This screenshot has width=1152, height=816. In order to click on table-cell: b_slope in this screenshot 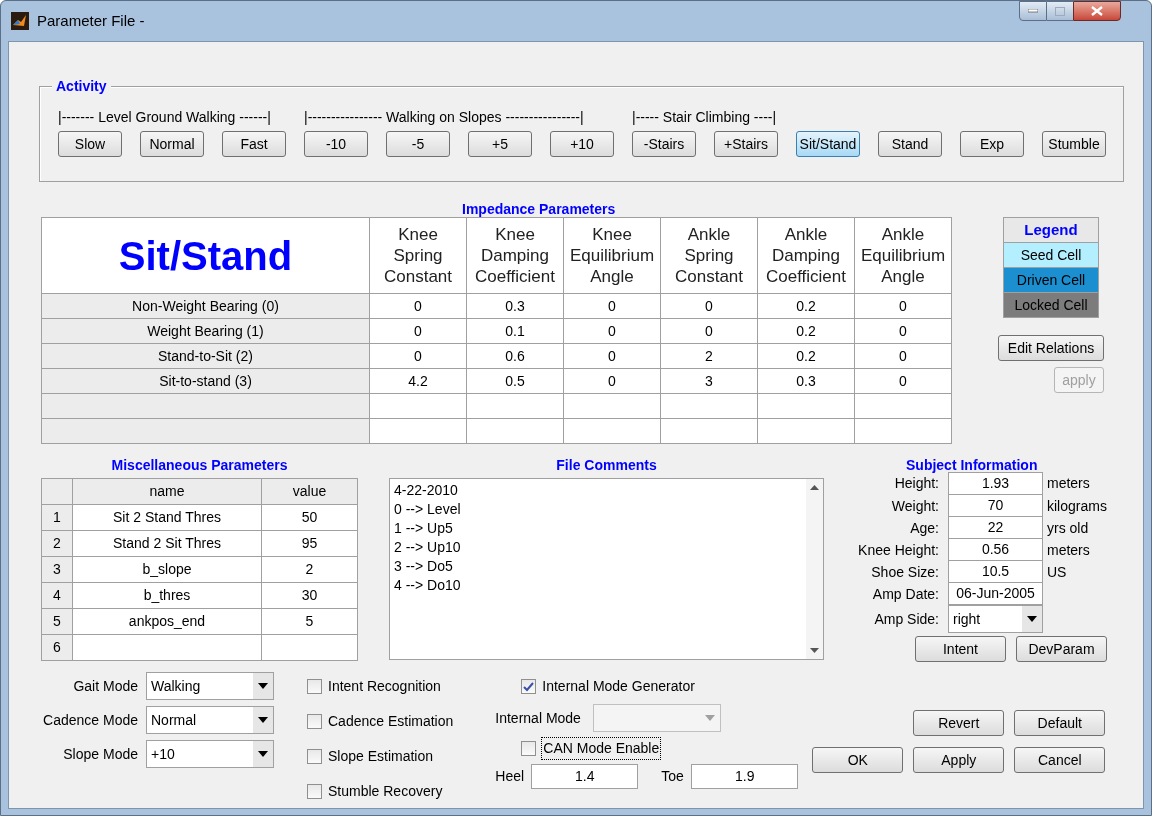, I will do `click(167, 569)`.